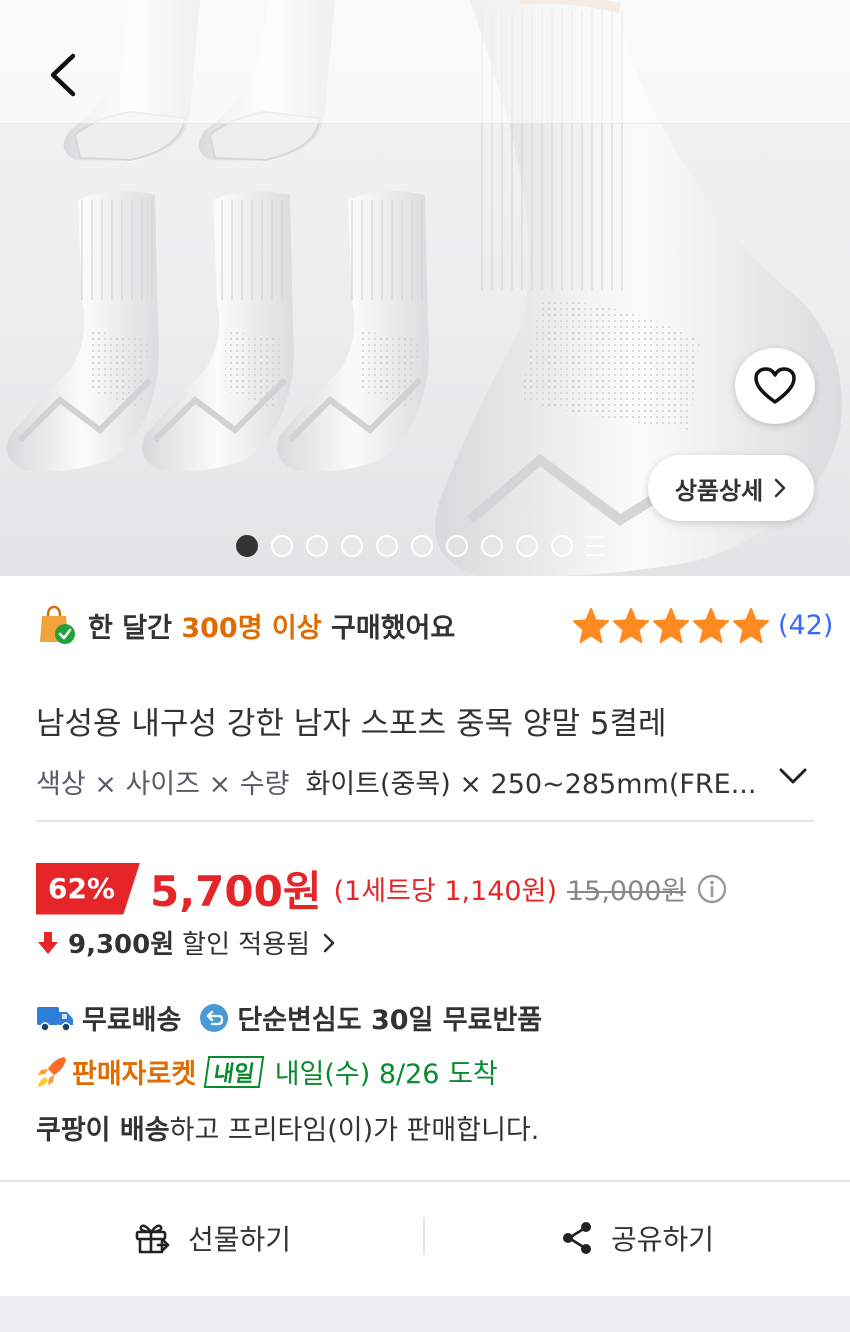 The image size is (850, 1332). I want to click on product-detail-button: 상품상세, so click(731, 488).